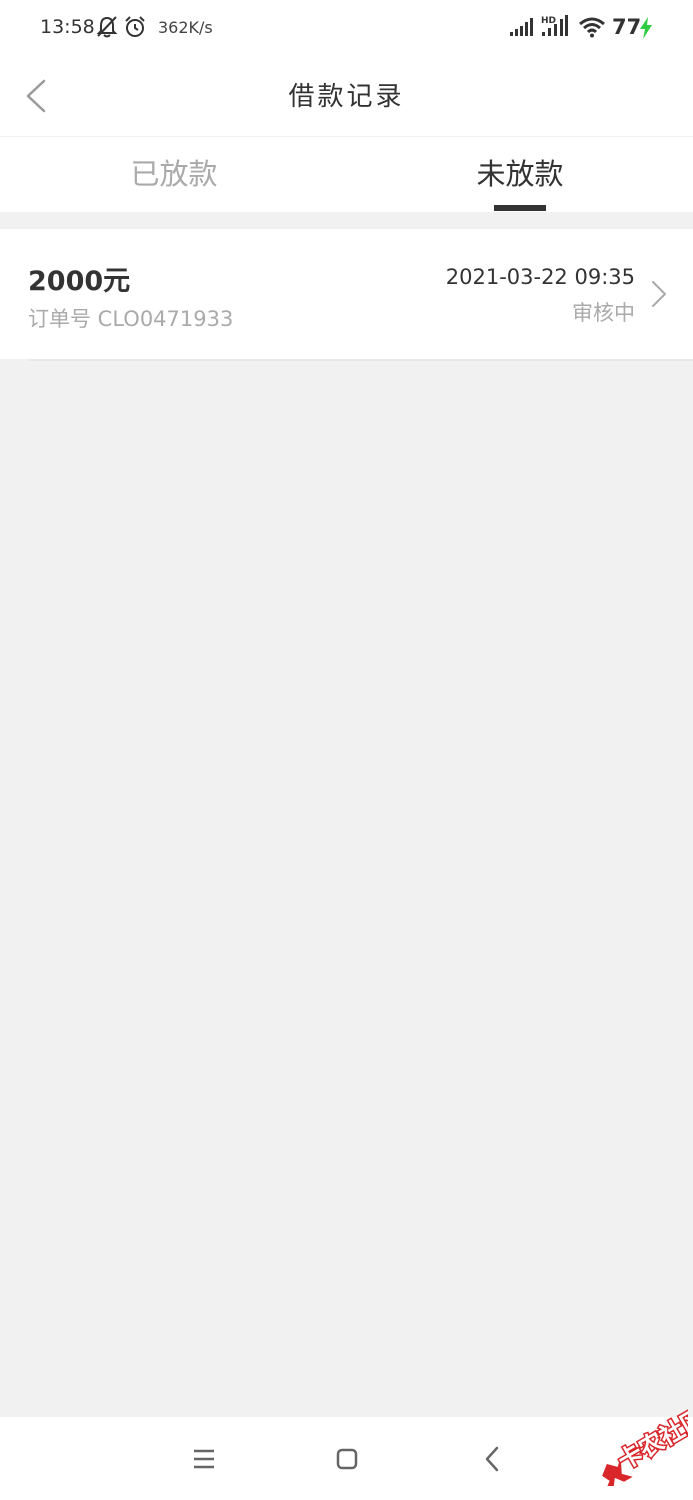 This screenshot has height=1500, width=693. I want to click on loan-datetime: 2021-03-22 09:35, so click(540, 277).